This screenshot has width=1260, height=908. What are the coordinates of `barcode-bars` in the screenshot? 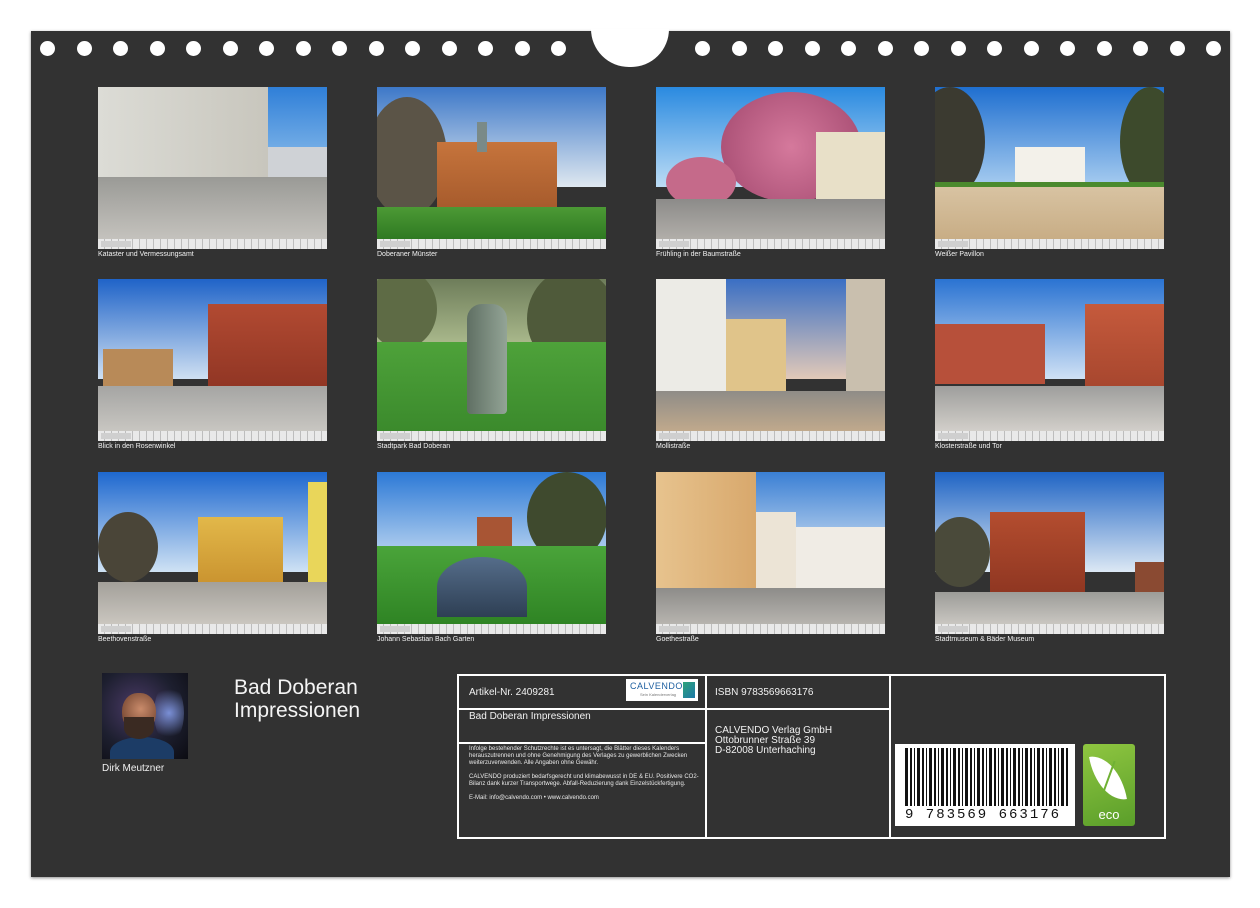 It's located at (986, 777).